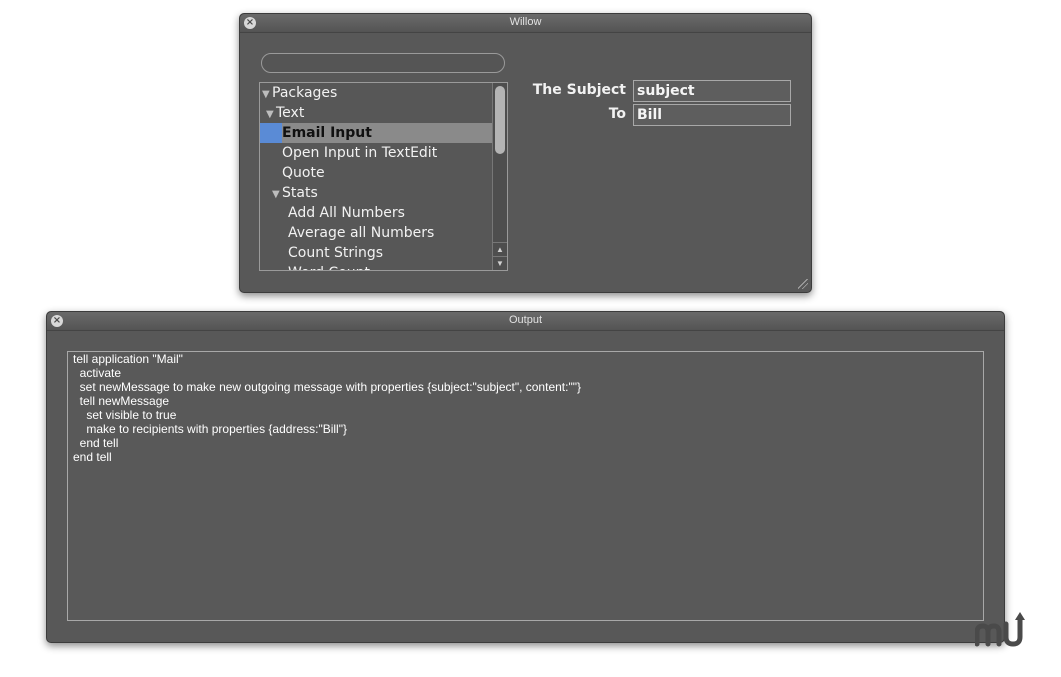  Describe the element at coordinates (377, 133) in the screenshot. I see `tree-item-email-input: Email Input` at that location.